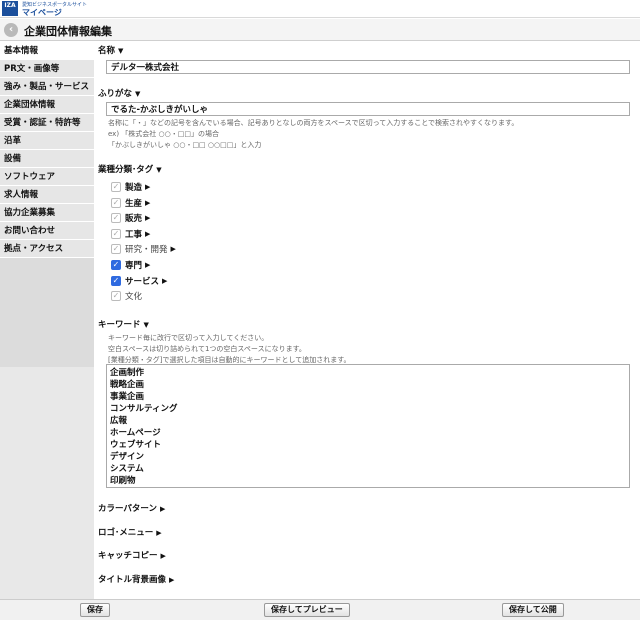 The height and width of the screenshot is (620, 640). What do you see at coordinates (136, 445) in the screenshot?
I see `keyword-line: ウェブサイト` at bounding box center [136, 445].